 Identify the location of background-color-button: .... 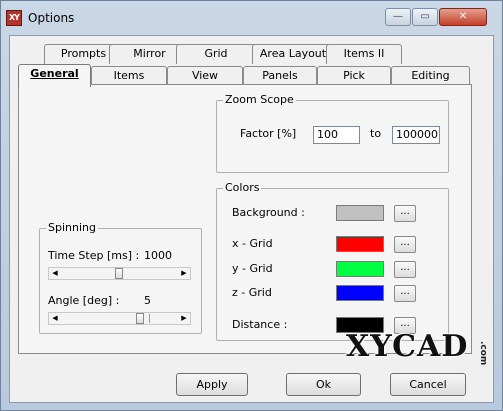
(405, 213).